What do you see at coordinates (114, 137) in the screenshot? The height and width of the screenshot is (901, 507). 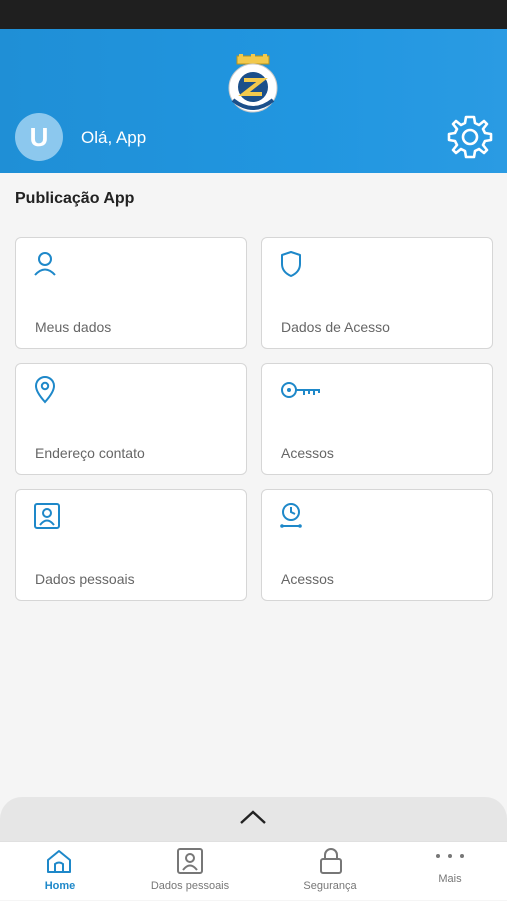 I see `greeting-text: Olá, App` at bounding box center [114, 137].